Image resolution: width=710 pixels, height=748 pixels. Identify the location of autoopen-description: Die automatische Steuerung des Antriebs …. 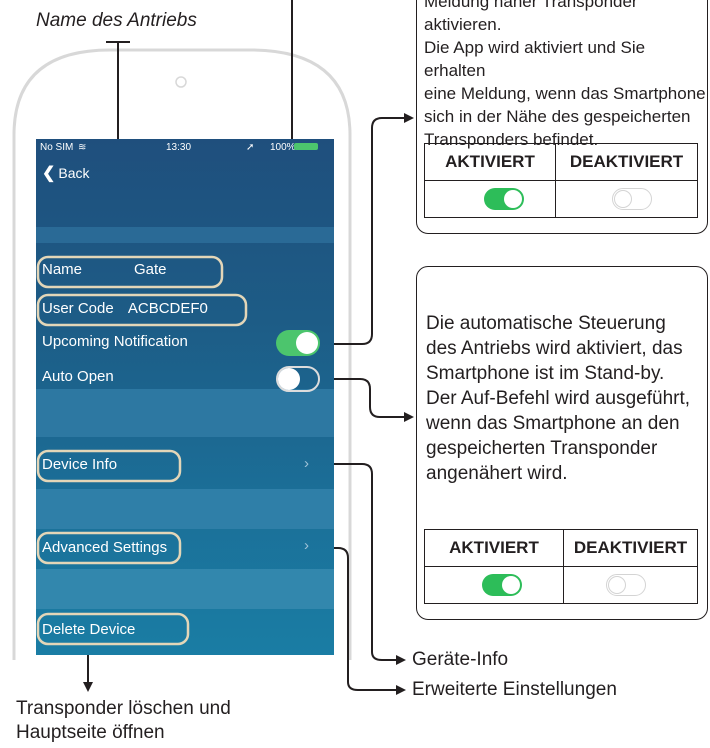
(558, 398).